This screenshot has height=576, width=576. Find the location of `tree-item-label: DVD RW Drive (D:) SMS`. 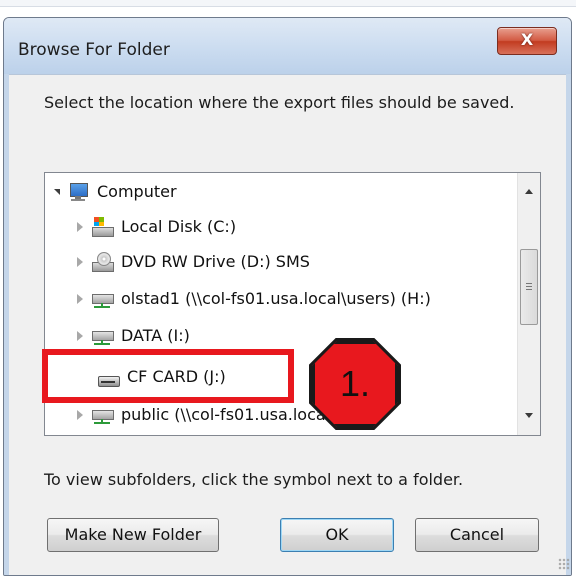

tree-item-label: DVD RW Drive (D:) SMS is located at coordinates (215, 261).